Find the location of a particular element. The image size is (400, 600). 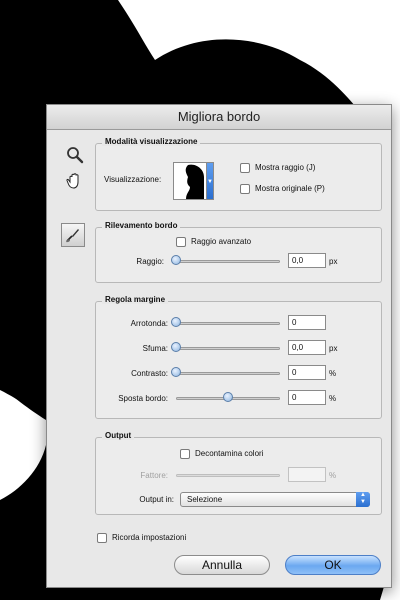

shift-edge-unit: % is located at coordinates (333, 398).